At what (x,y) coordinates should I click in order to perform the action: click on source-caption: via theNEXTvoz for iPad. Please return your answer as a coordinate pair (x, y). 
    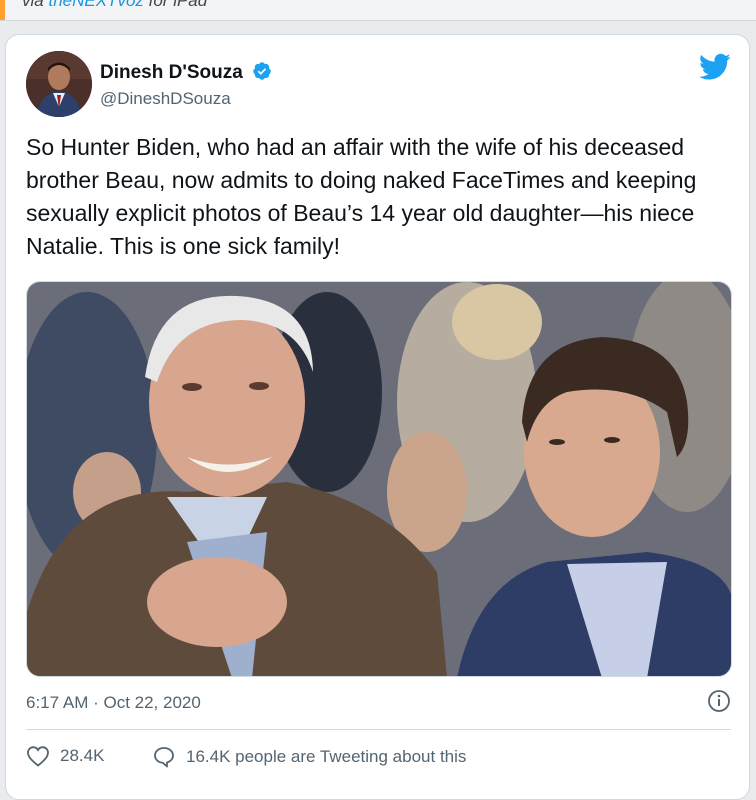
    Looking at the image, I should click on (114, 5).